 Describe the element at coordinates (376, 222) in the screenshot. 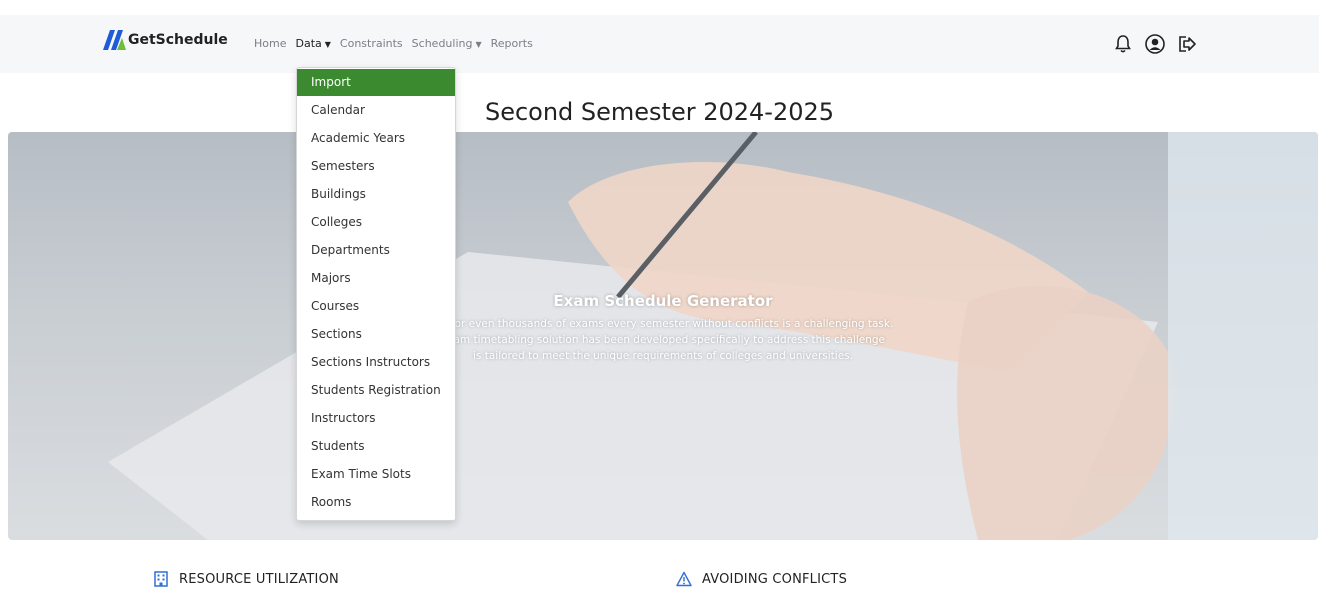

I see `dropdown-item-colleges: Colleges` at that location.